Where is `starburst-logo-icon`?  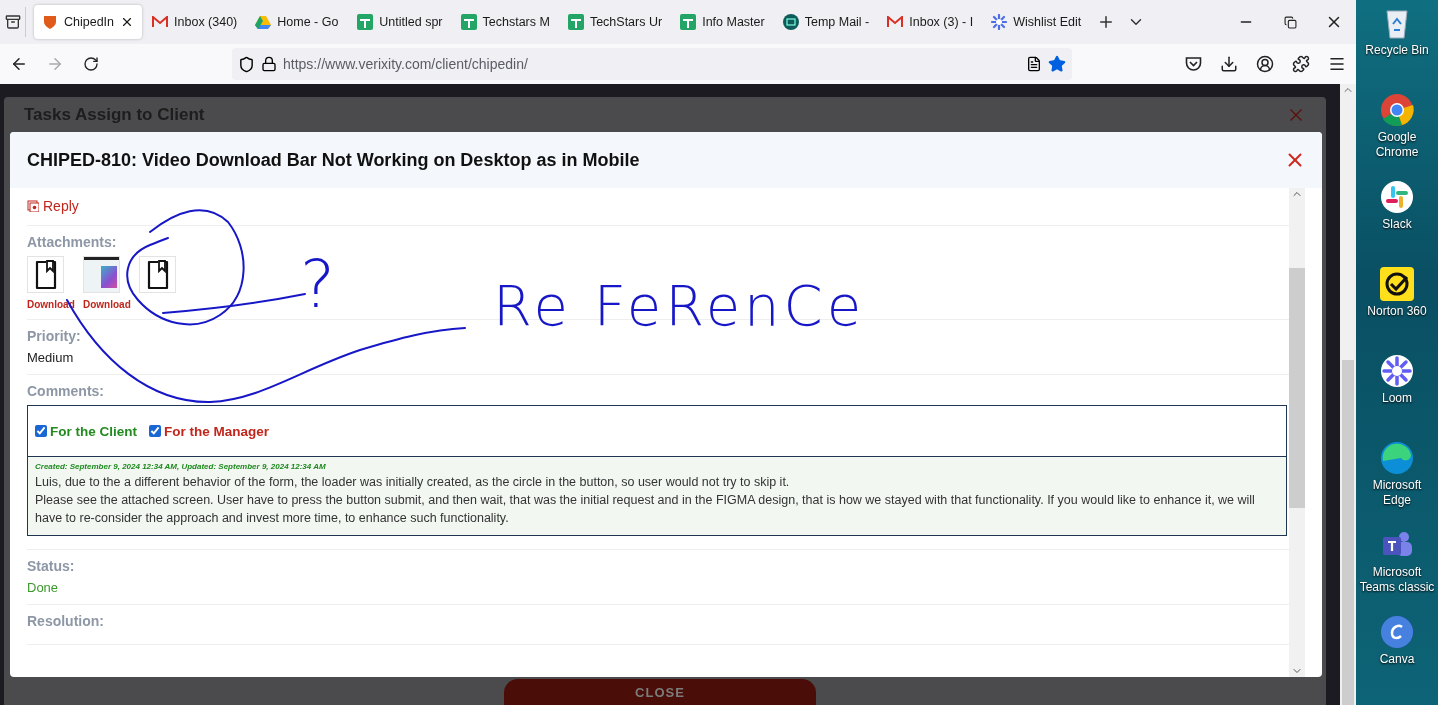 starburst-logo-icon is located at coordinates (1397, 371).